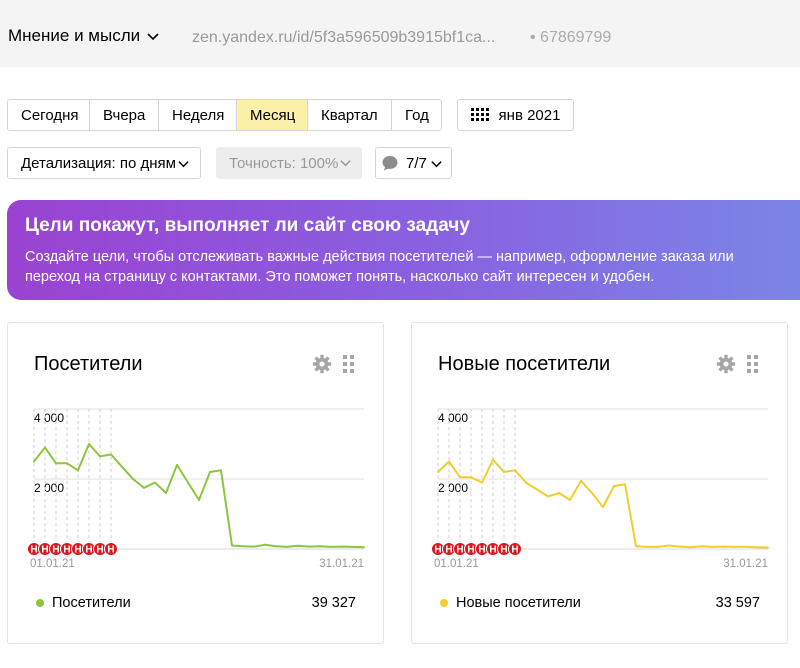 Image resolution: width=800 pixels, height=668 pixels. I want to click on period-year: Год, so click(416, 115).